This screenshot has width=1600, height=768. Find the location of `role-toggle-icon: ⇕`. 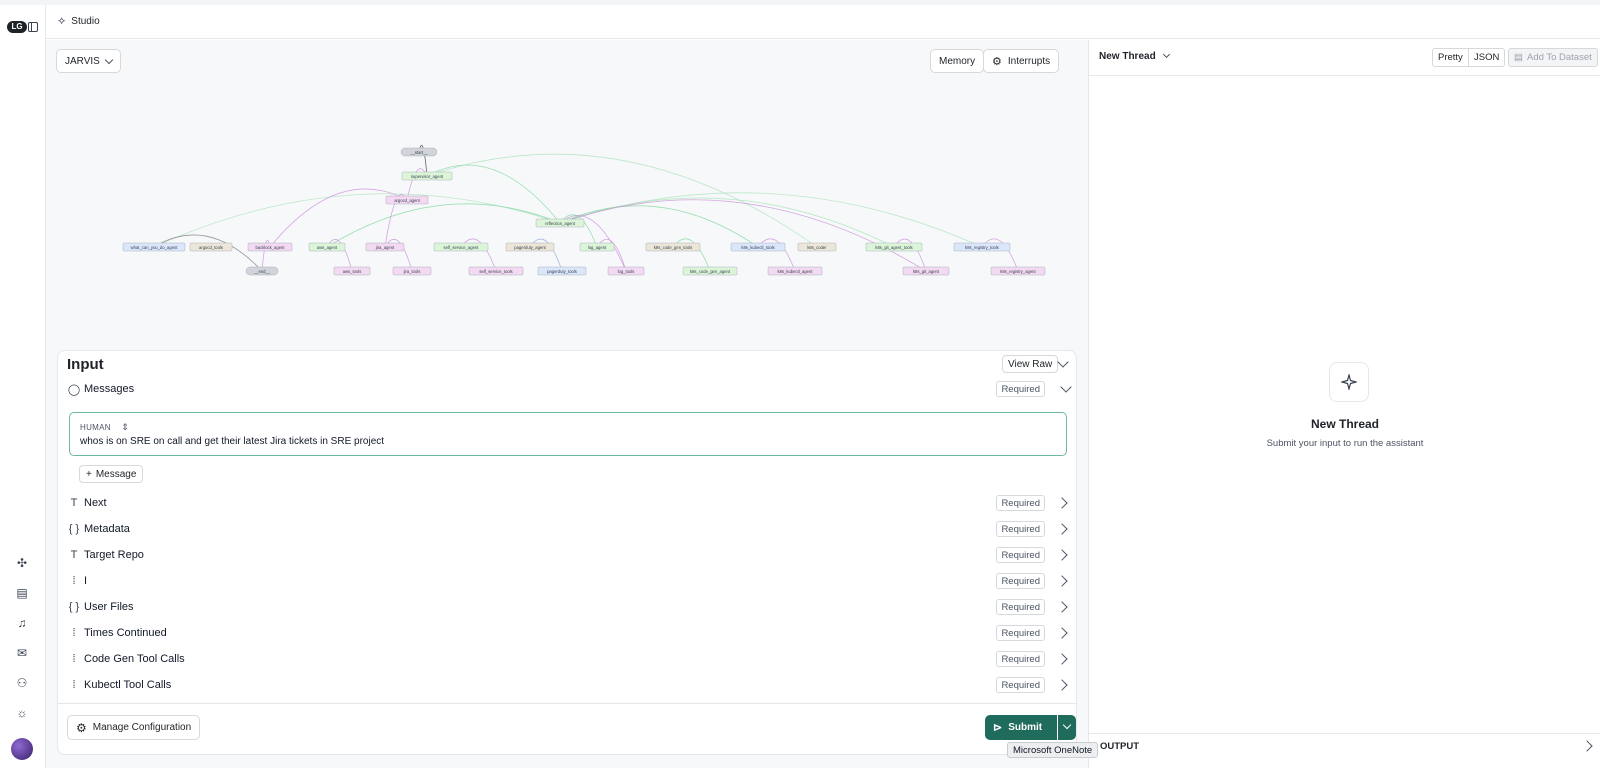

role-toggle-icon: ⇕ is located at coordinates (125, 427).